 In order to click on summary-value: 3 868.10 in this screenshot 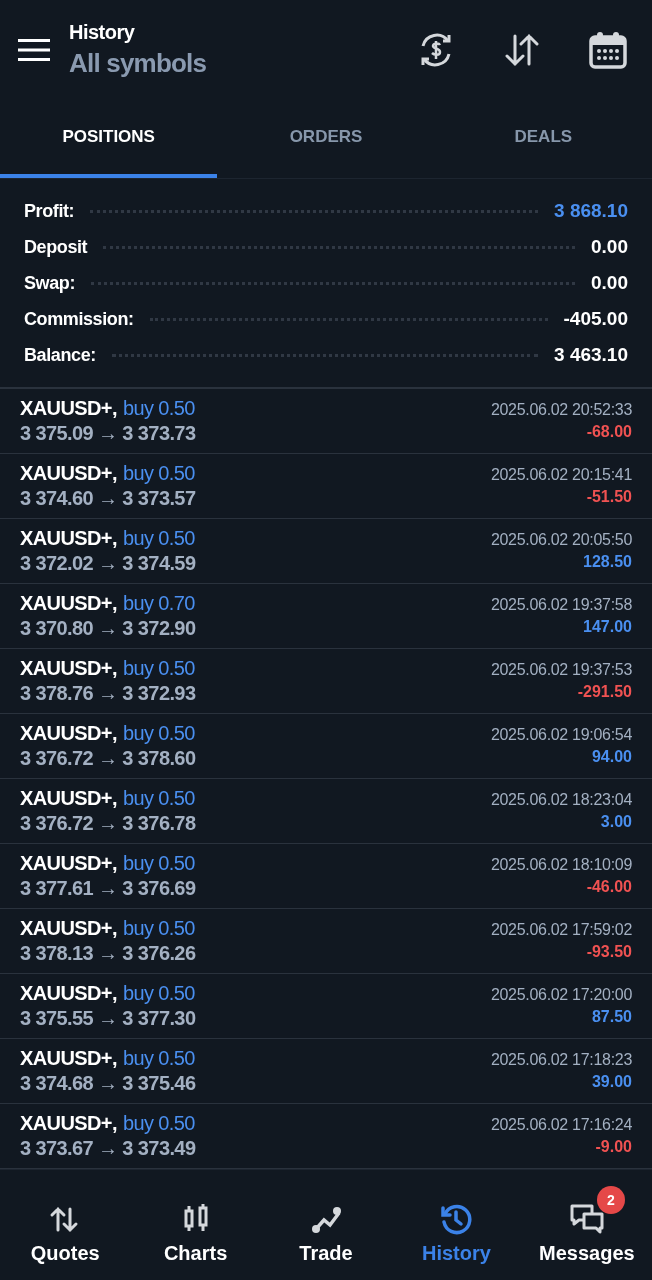, I will do `click(591, 211)`.